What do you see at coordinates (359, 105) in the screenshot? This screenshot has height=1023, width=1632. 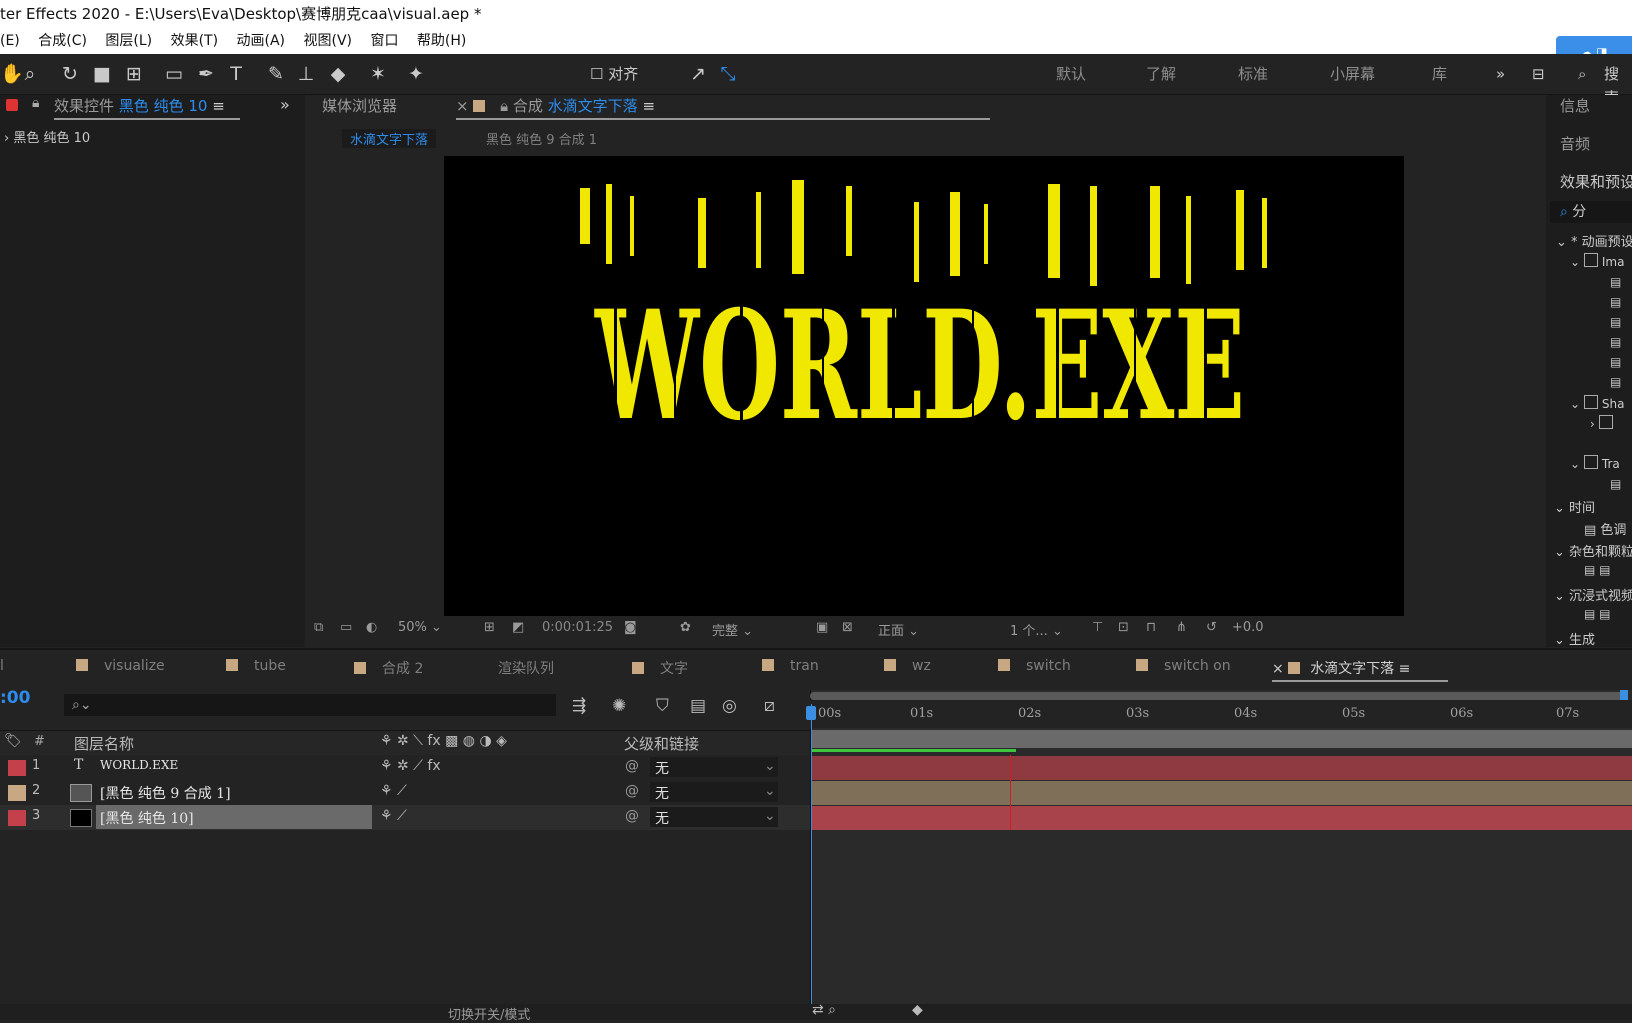 I see `media-browser-tab: 媒体浏览器` at bounding box center [359, 105].